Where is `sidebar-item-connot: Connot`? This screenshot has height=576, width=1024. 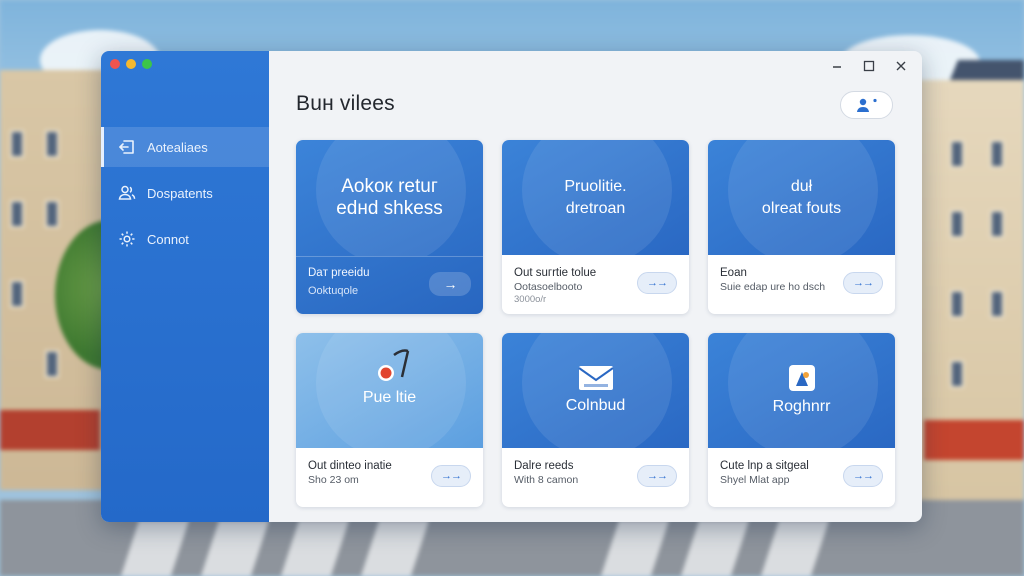 sidebar-item-connot: Connot is located at coordinates (185, 239).